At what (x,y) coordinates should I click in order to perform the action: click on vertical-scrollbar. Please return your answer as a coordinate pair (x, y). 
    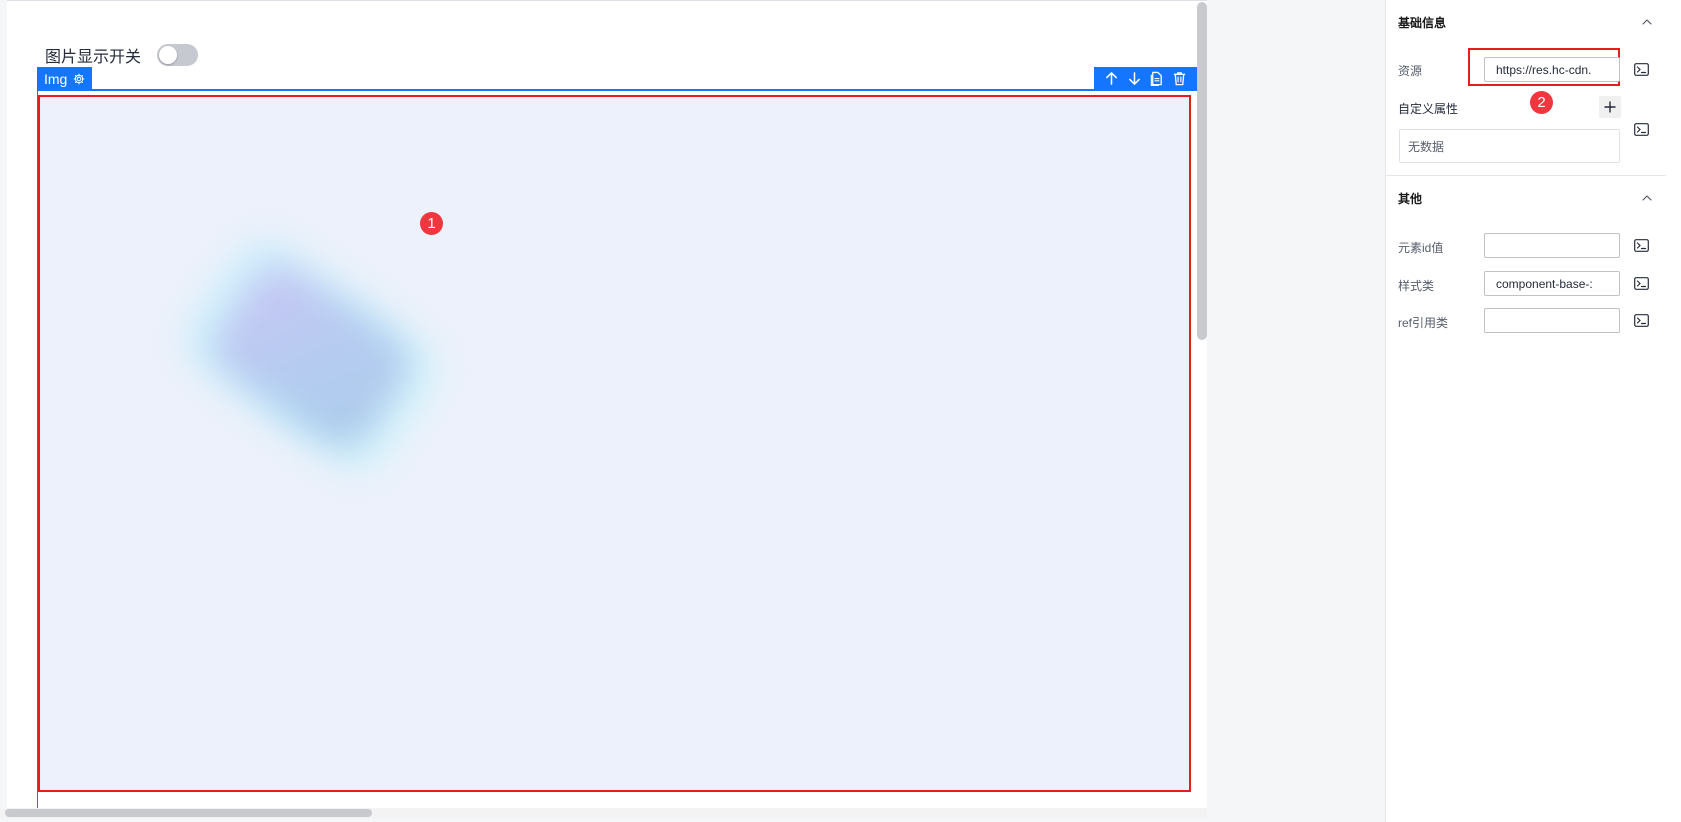
    Looking at the image, I should click on (1202, 171).